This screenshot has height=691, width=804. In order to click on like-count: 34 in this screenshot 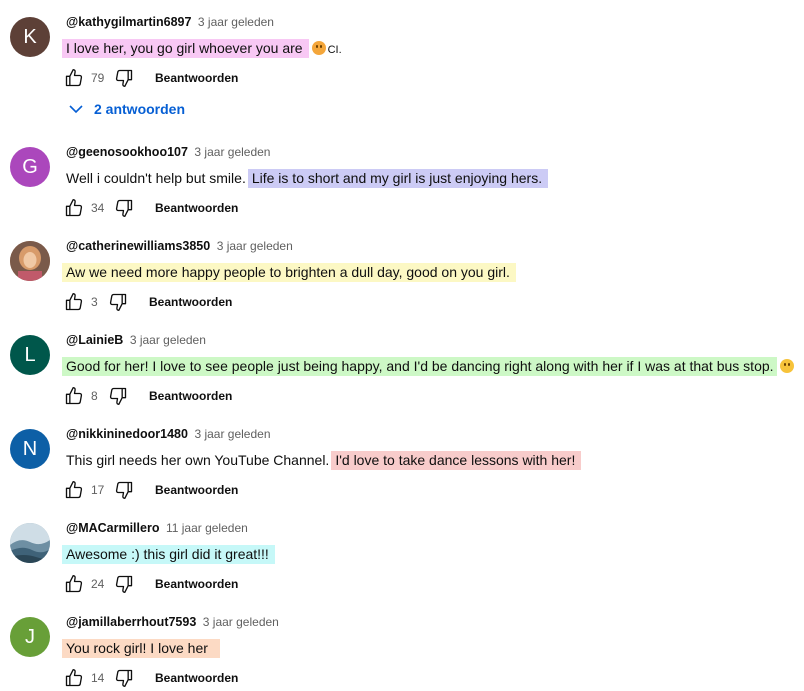, I will do `click(98, 208)`.